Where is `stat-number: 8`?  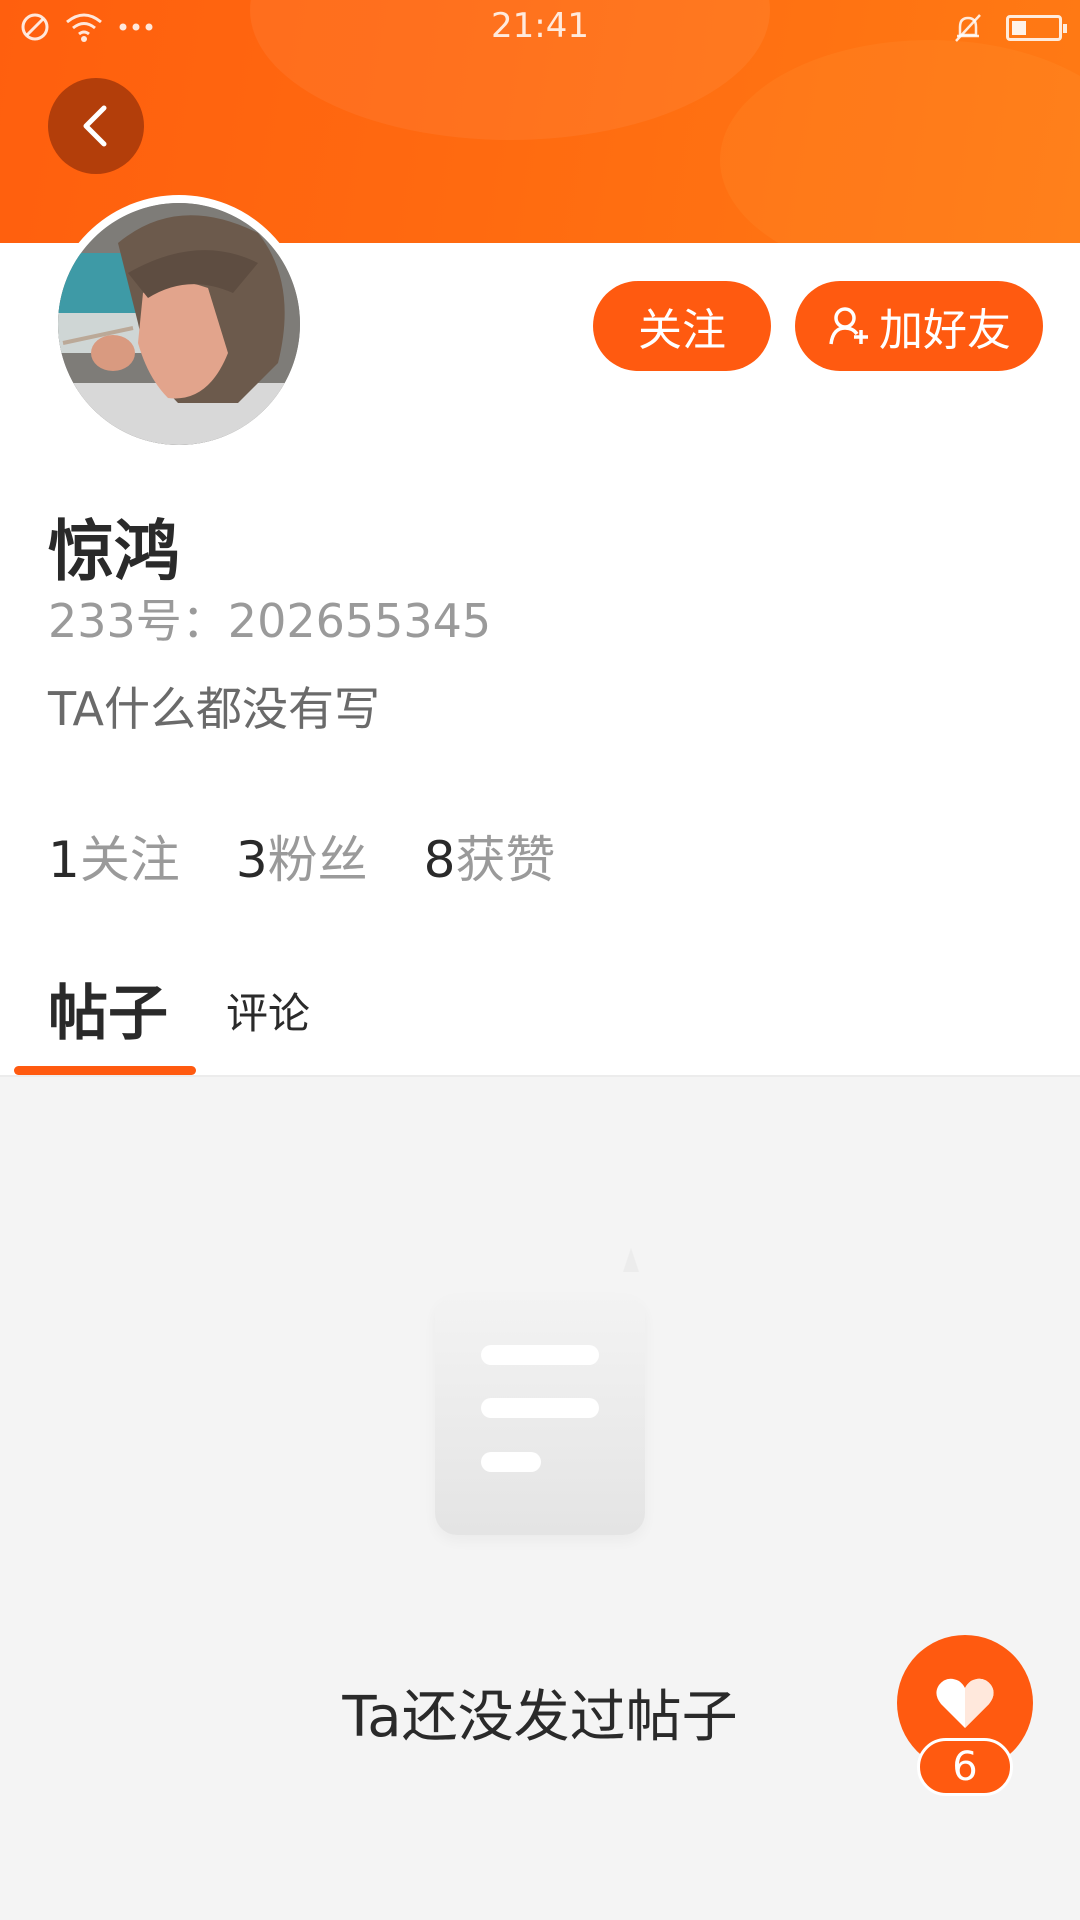 stat-number: 8 is located at coordinates (439, 860).